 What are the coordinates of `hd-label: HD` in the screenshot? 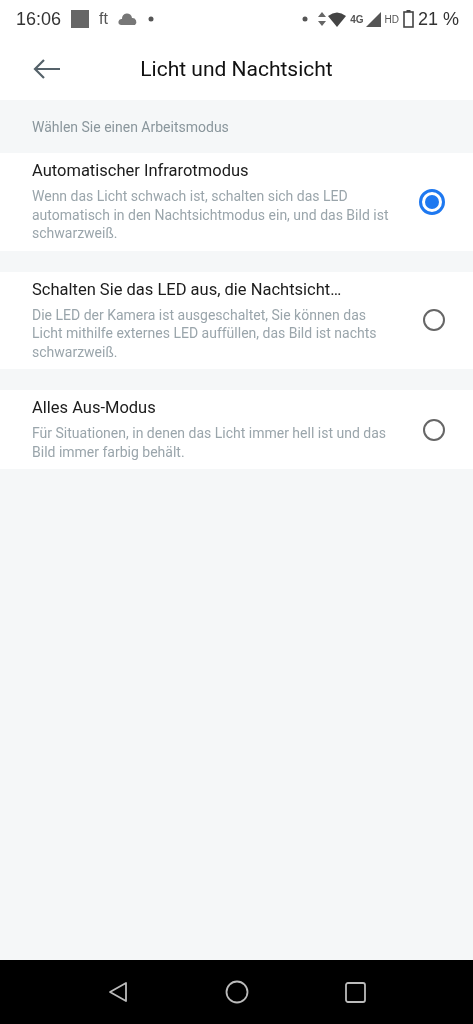 It's located at (391, 19).